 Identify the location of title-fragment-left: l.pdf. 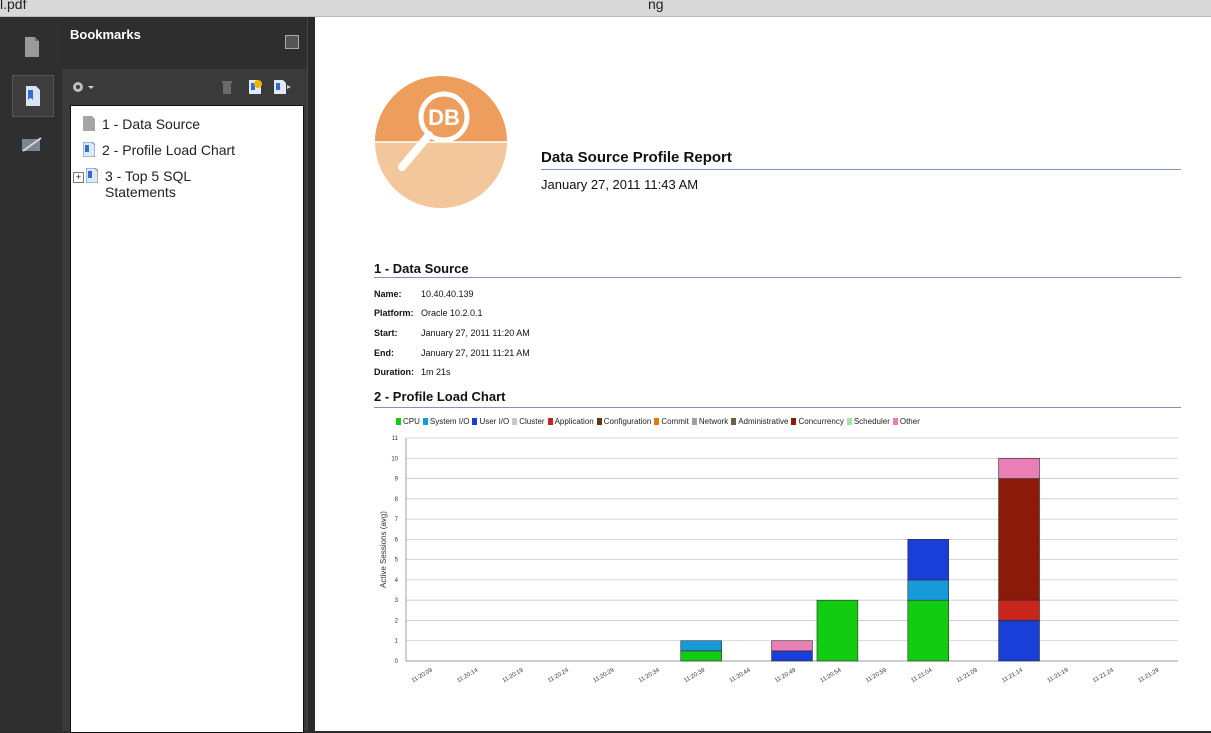
(13, 6).